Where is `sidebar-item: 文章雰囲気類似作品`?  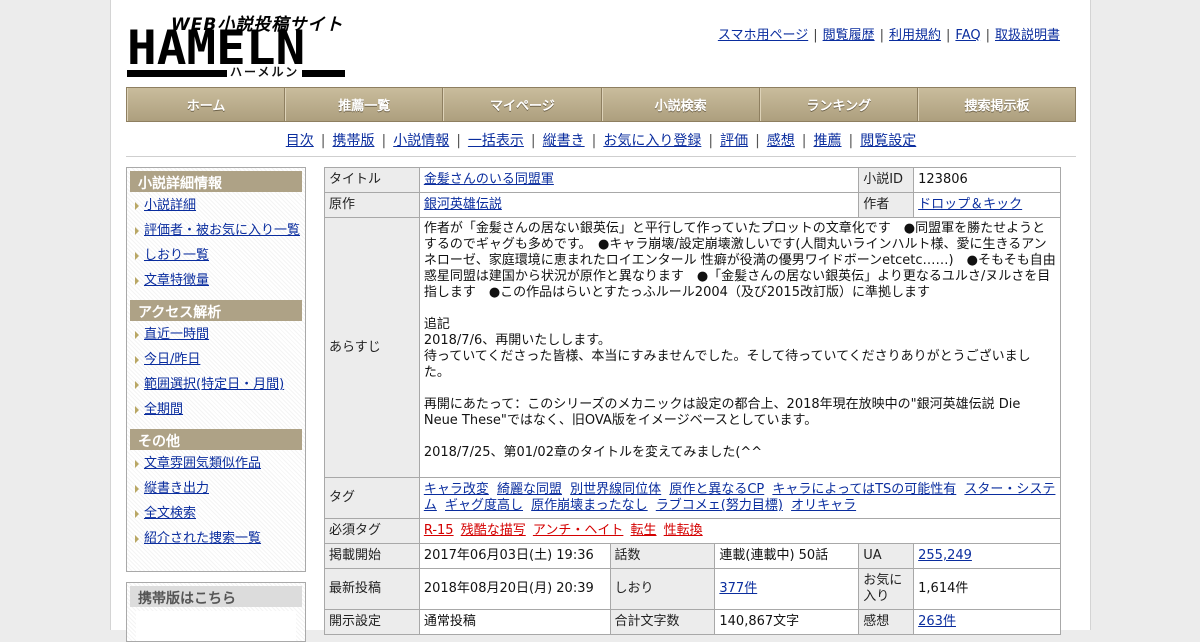 sidebar-item: 文章雰囲気類似作品 is located at coordinates (216, 466).